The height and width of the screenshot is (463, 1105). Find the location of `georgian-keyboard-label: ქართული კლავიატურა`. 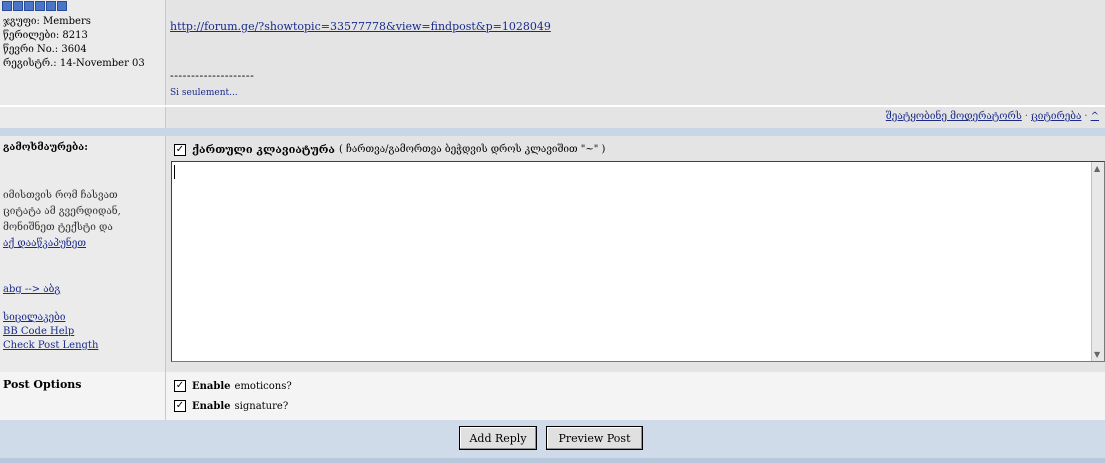

georgian-keyboard-label: ქართული კლავიატურა is located at coordinates (263, 149).